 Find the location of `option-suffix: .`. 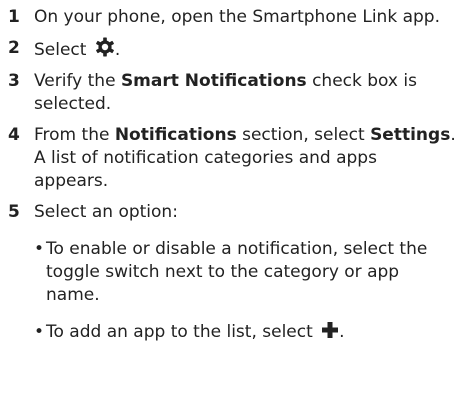

option-suffix: . is located at coordinates (342, 332).